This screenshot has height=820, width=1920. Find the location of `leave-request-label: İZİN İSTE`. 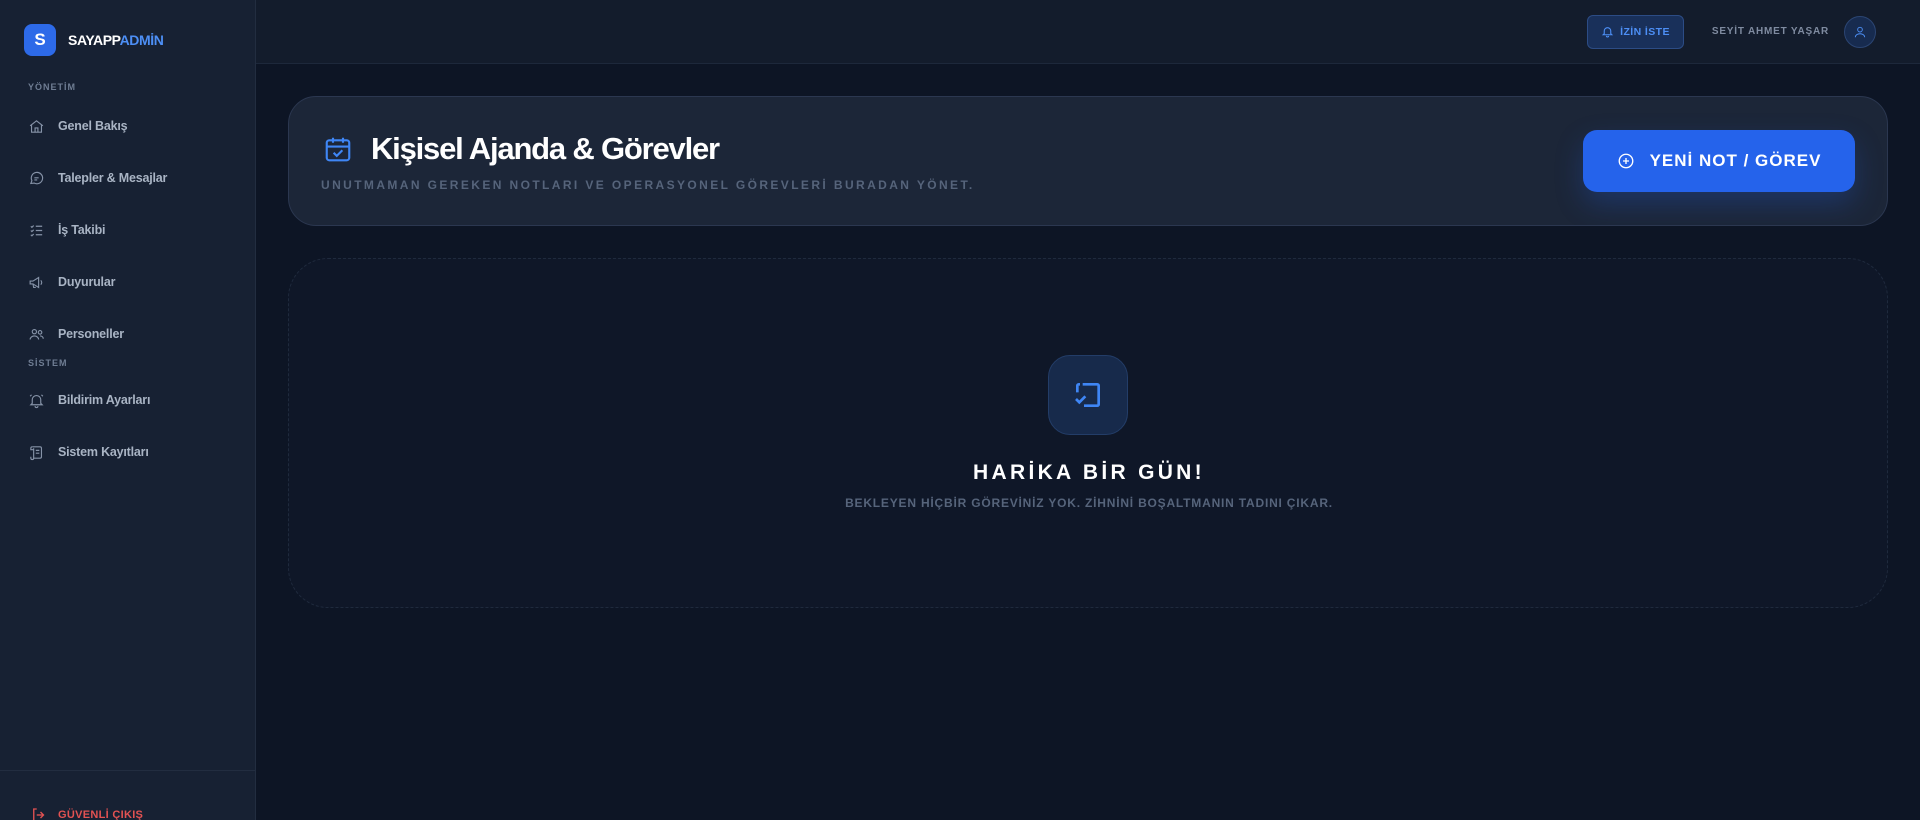

leave-request-label: İZİN İSTE is located at coordinates (1645, 31).